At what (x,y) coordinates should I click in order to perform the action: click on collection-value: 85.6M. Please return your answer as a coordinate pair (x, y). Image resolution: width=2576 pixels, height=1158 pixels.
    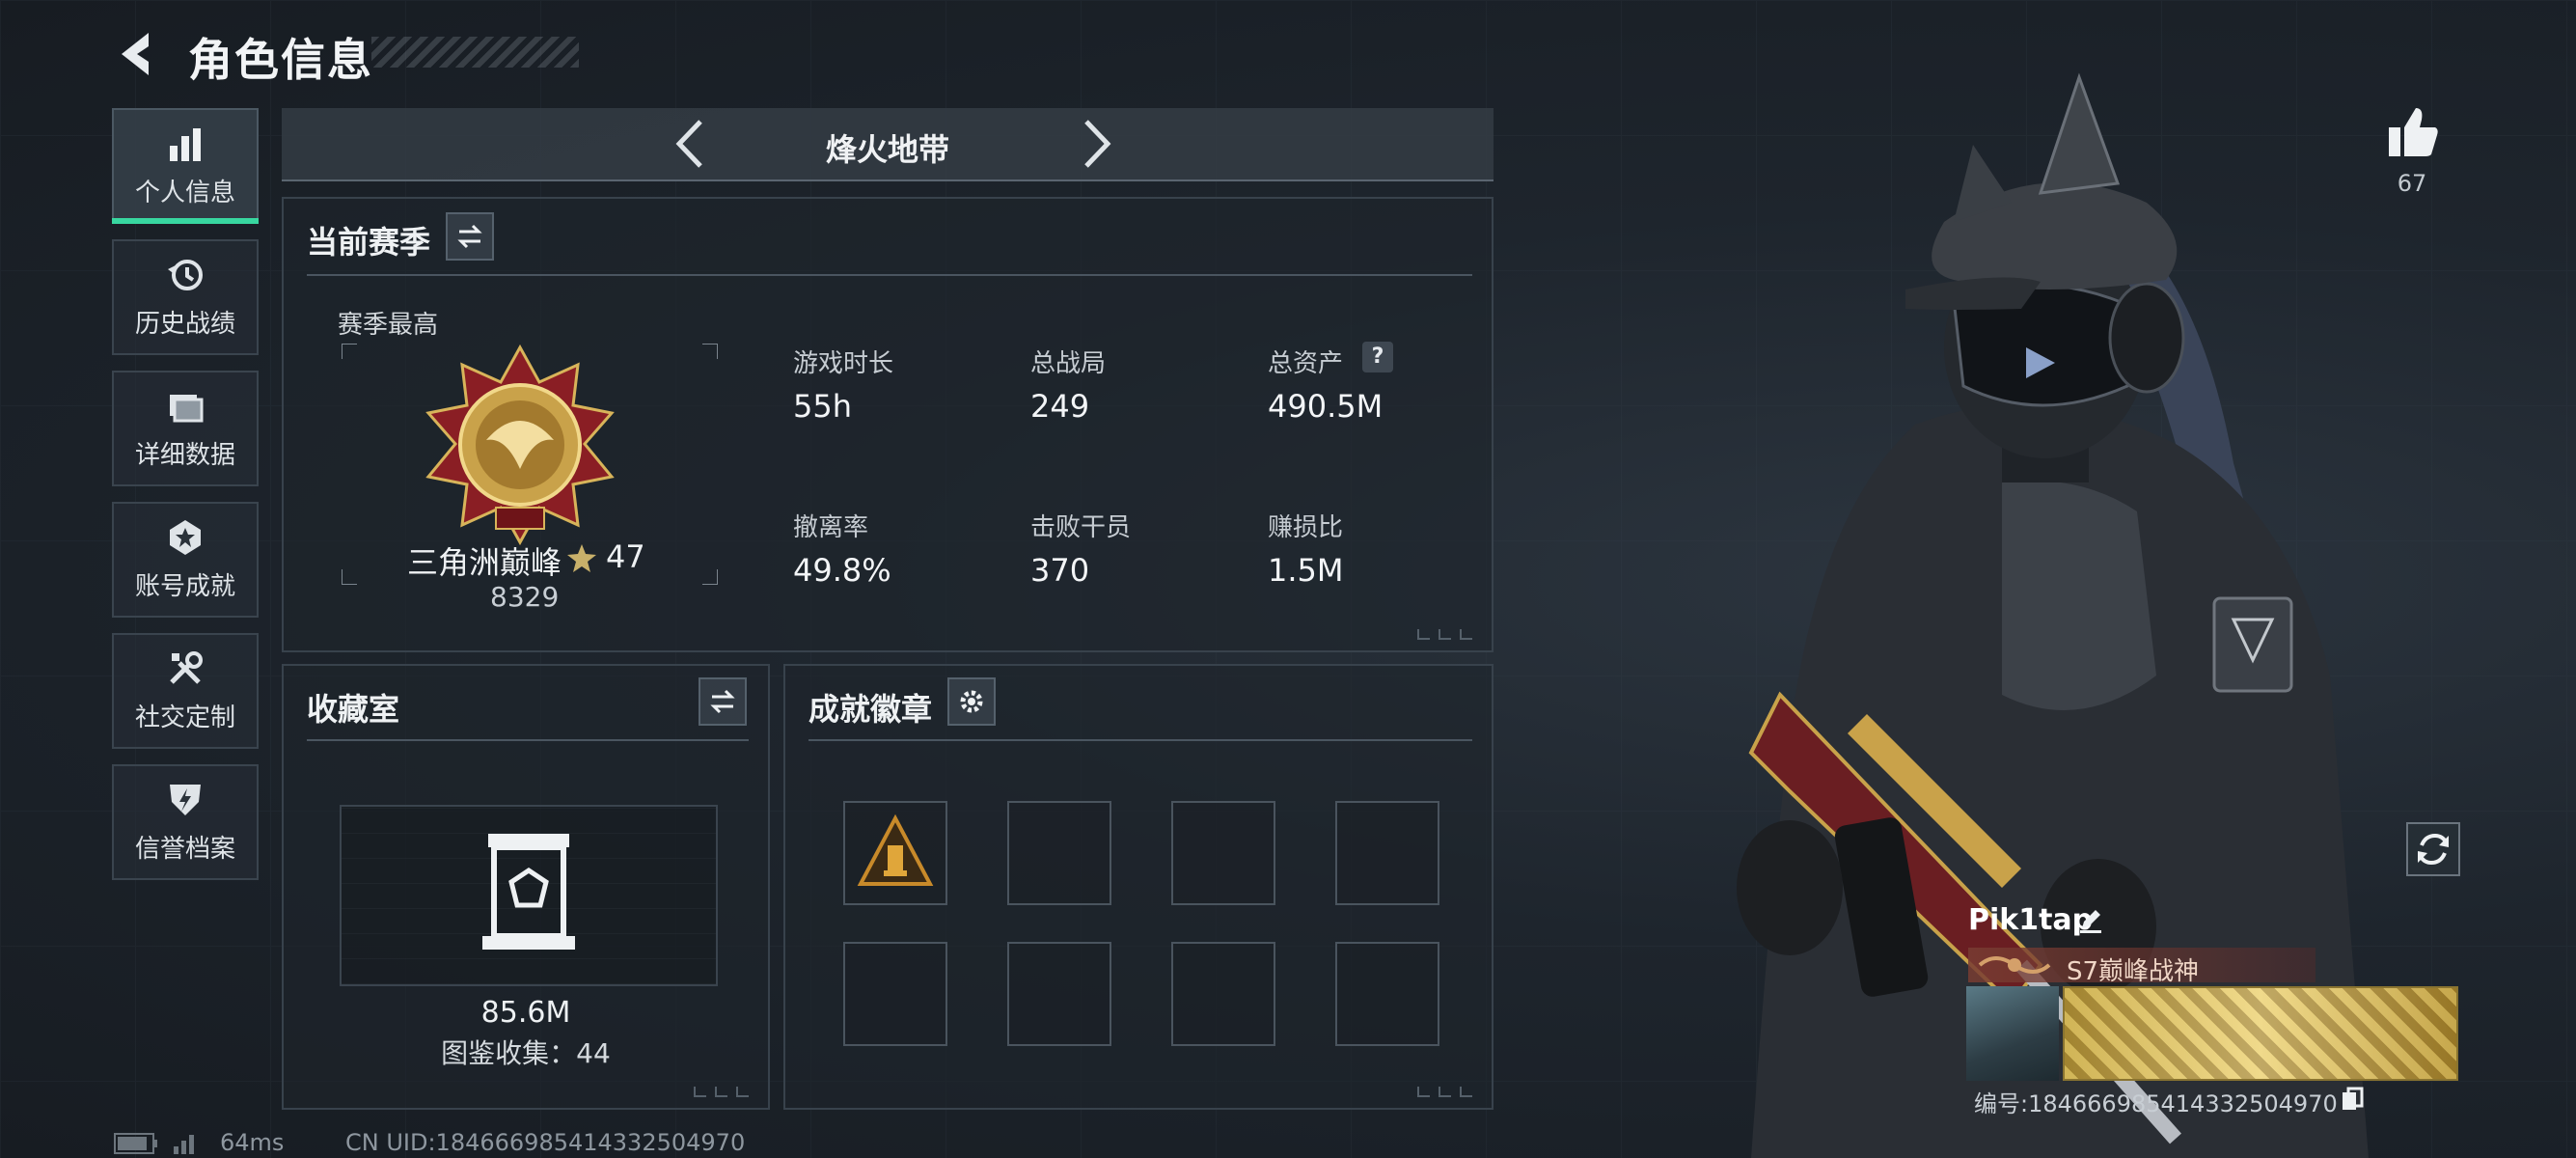
    Looking at the image, I should click on (525, 1013).